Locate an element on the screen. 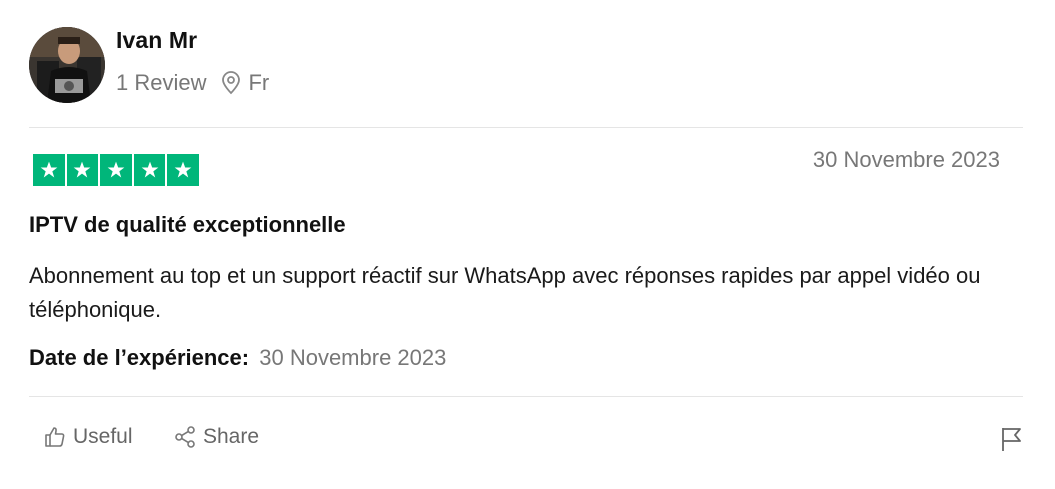 This screenshot has width=1055, height=489. review-title: IPTV de qualité exceptionnelle is located at coordinates (187, 225).